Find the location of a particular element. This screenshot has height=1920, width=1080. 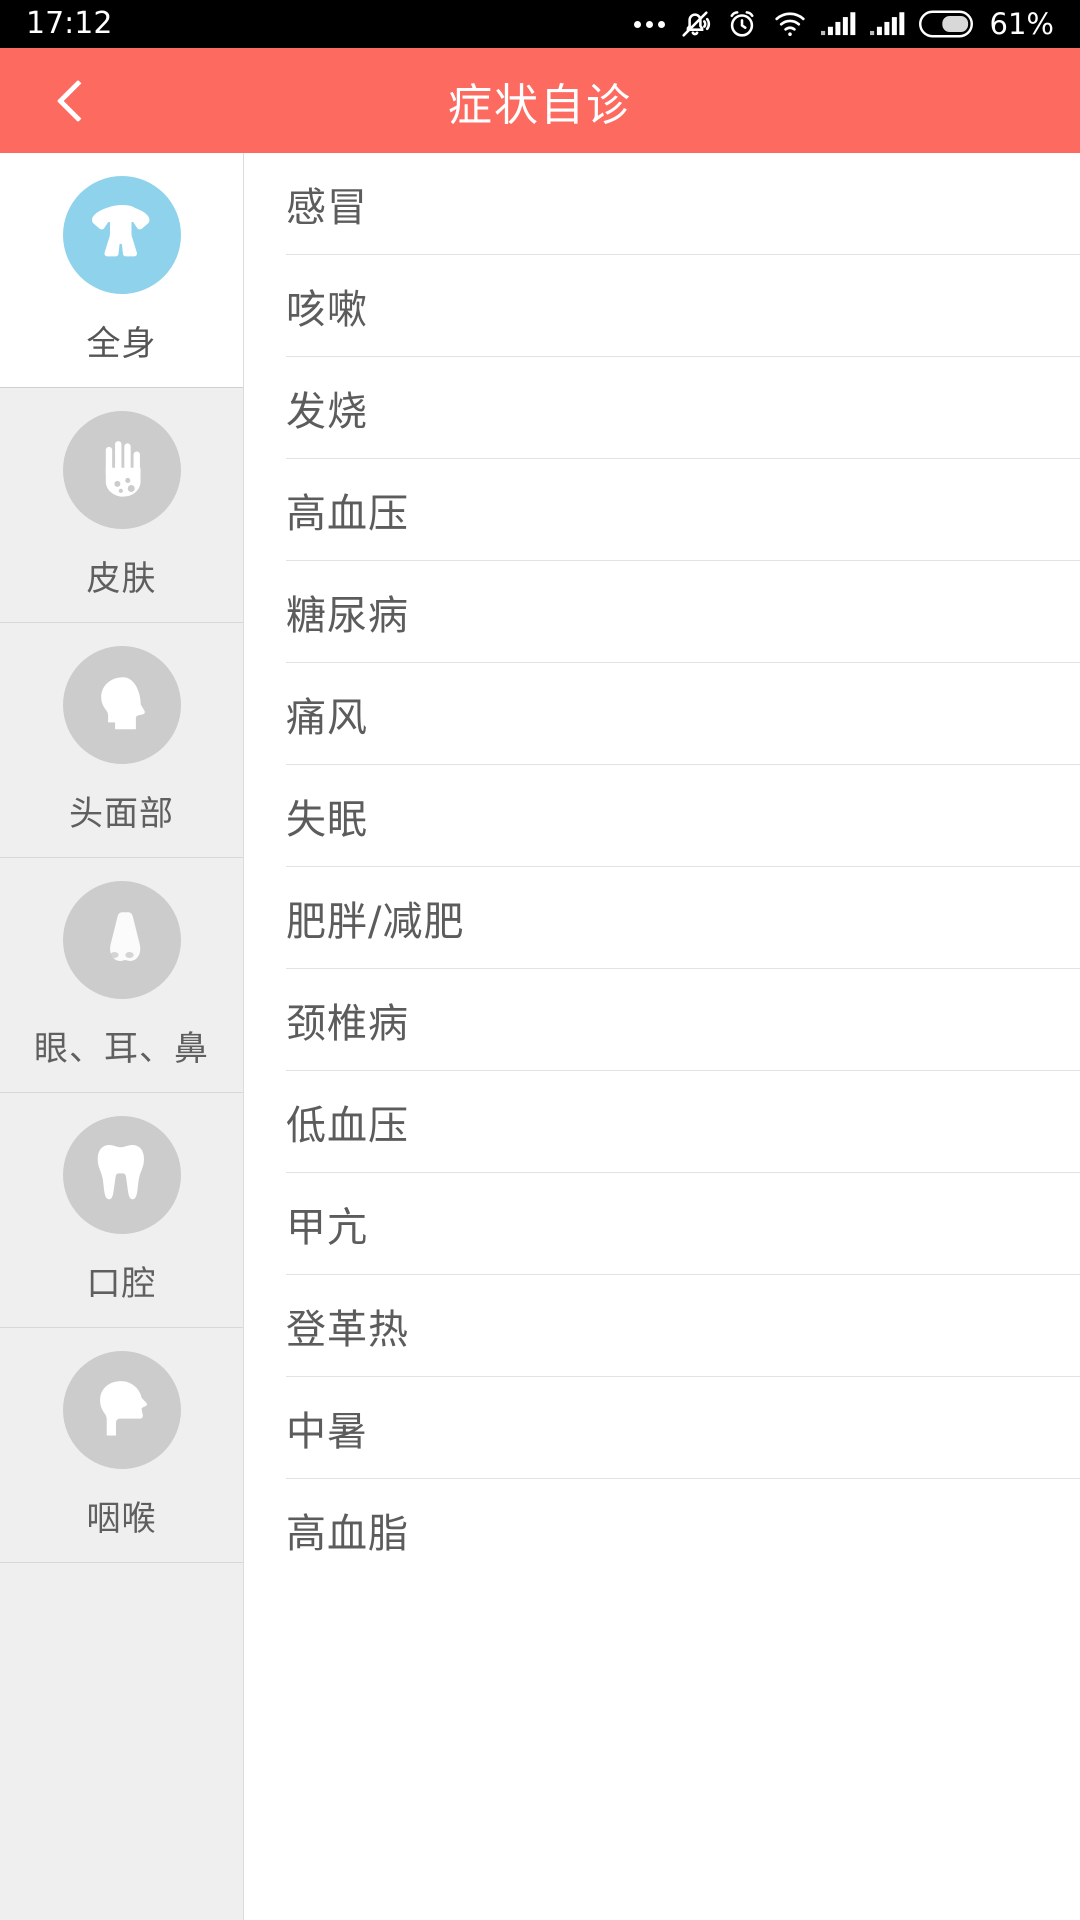

bell-muted-icon is located at coordinates (695, 24).